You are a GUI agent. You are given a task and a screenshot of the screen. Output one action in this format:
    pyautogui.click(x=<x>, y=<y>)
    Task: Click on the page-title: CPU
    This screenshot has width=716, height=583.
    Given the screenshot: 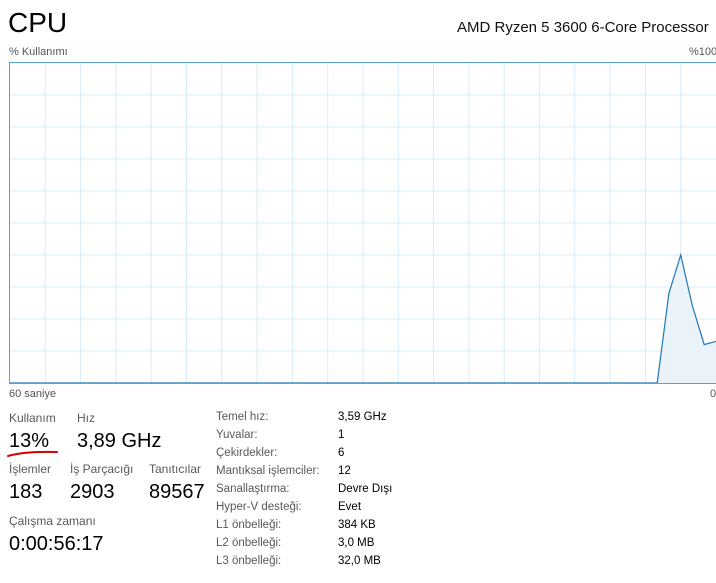 What is the action you would take?
    pyautogui.click(x=38, y=22)
    